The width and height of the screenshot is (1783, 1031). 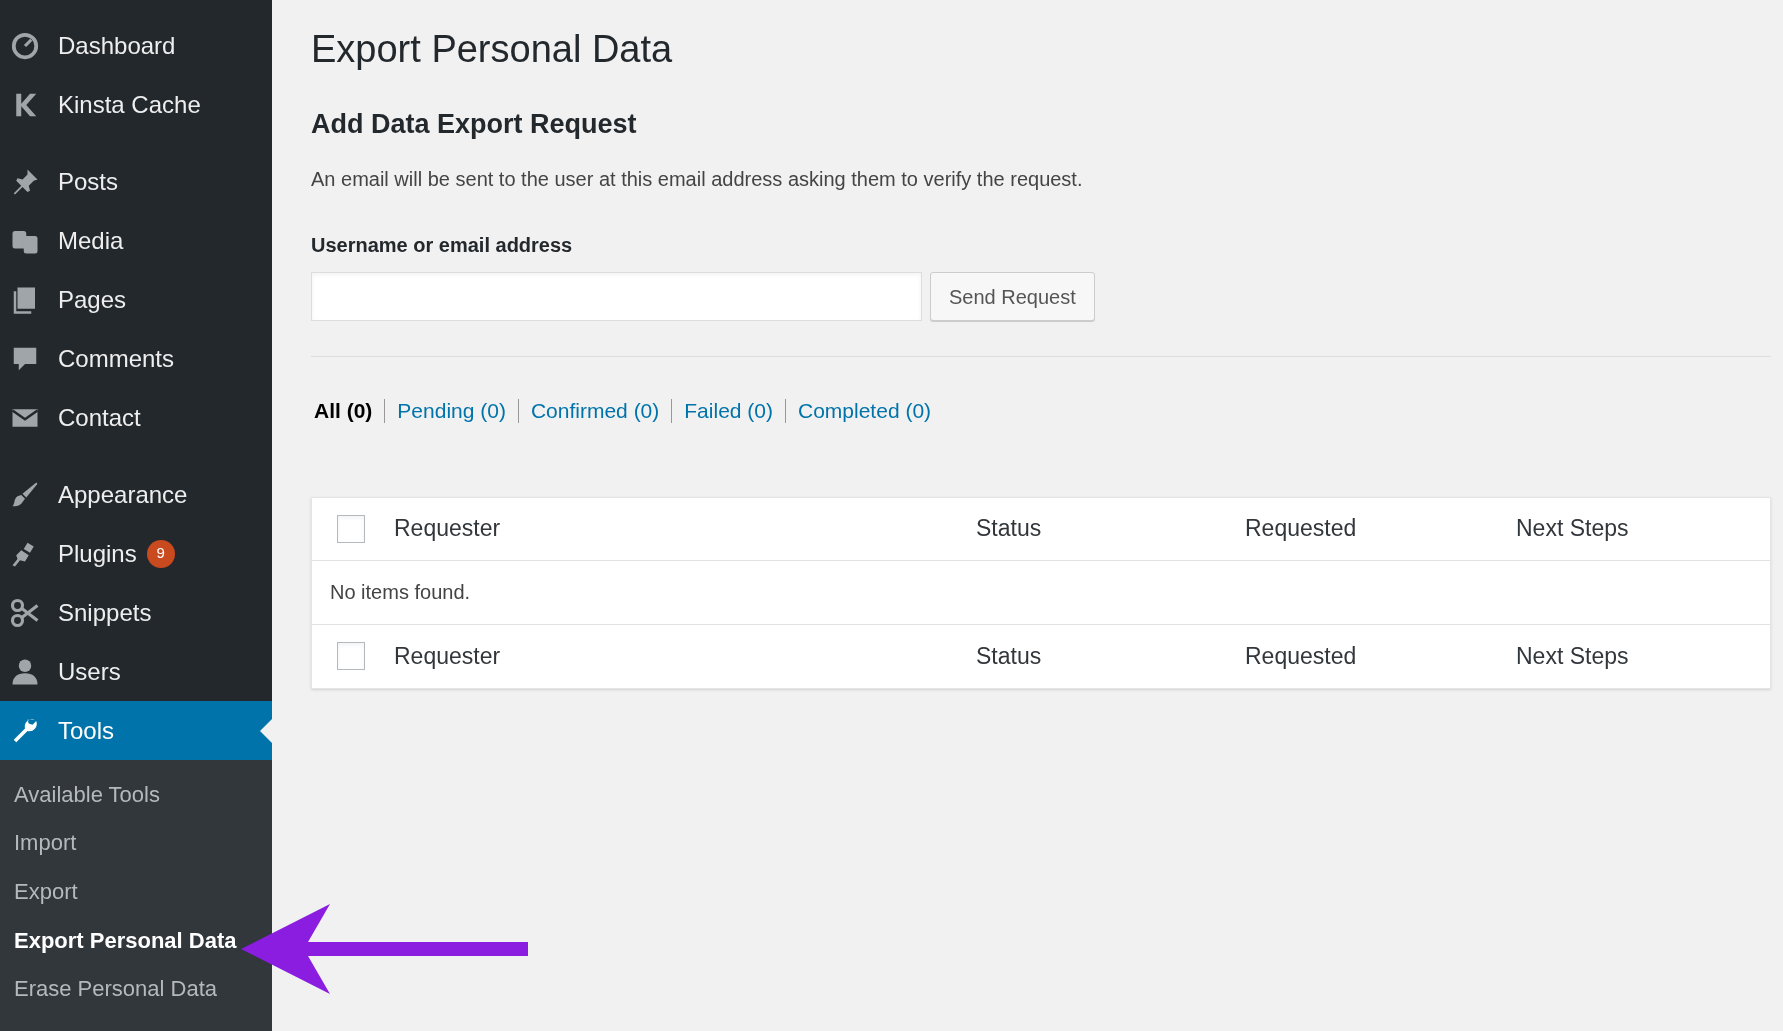 What do you see at coordinates (99, 417) in the screenshot?
I see `menu-label: Contact` at bounding box center [99, 417].